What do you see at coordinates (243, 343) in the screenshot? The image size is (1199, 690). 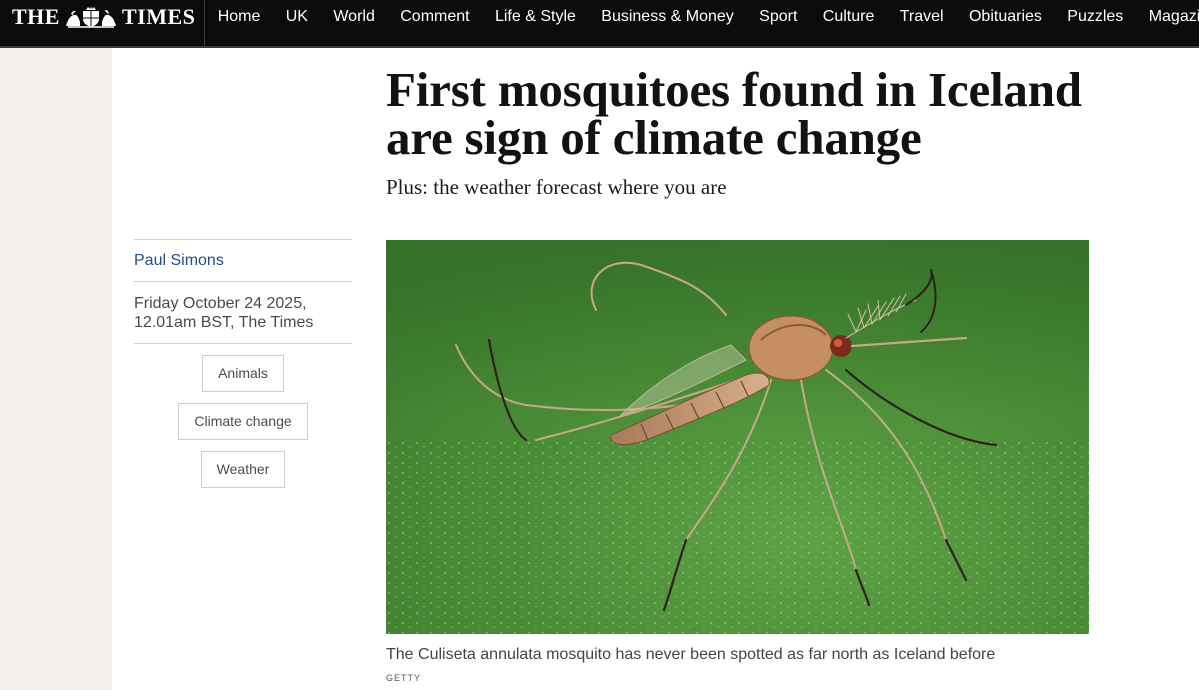 I see `divider` at bounding box center [243, 343].